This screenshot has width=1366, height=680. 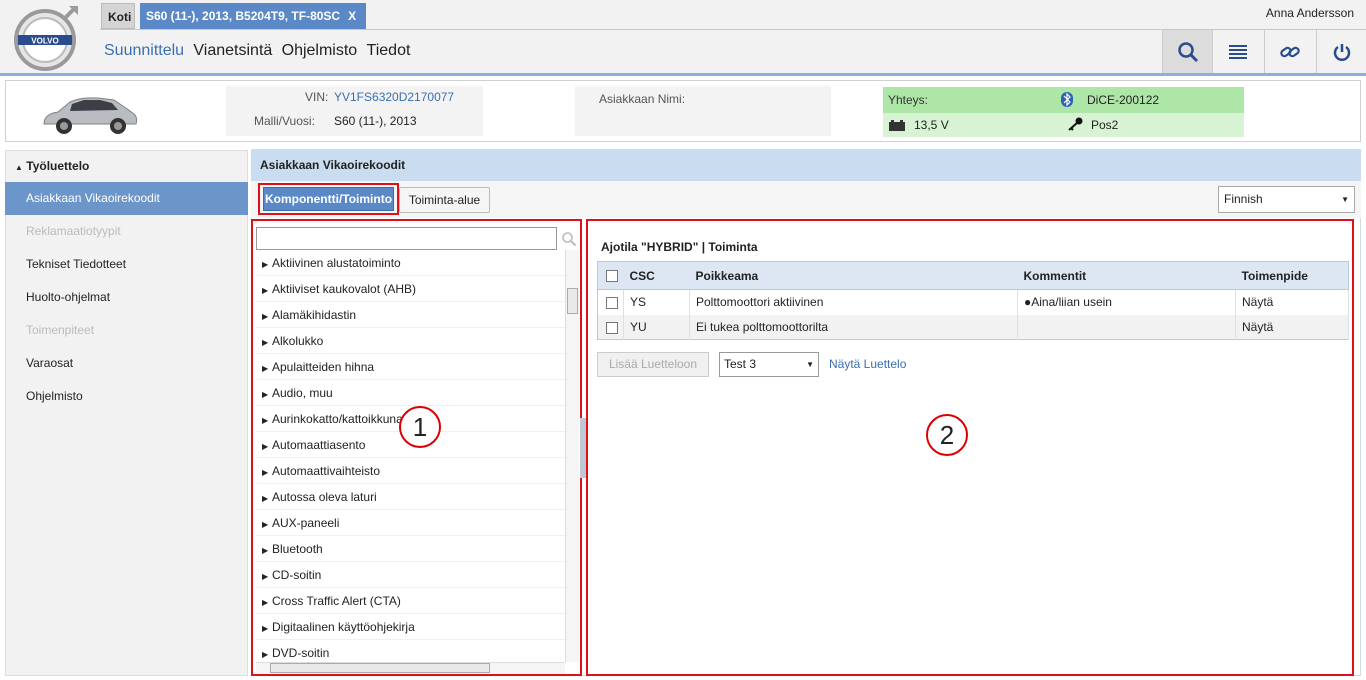 What do you see at coordinates (126, 264) in the screenshot?
I see `sidebar-item-tech-bulletins: Tekniset Tiedotteet` at bounding box center [126, 264].